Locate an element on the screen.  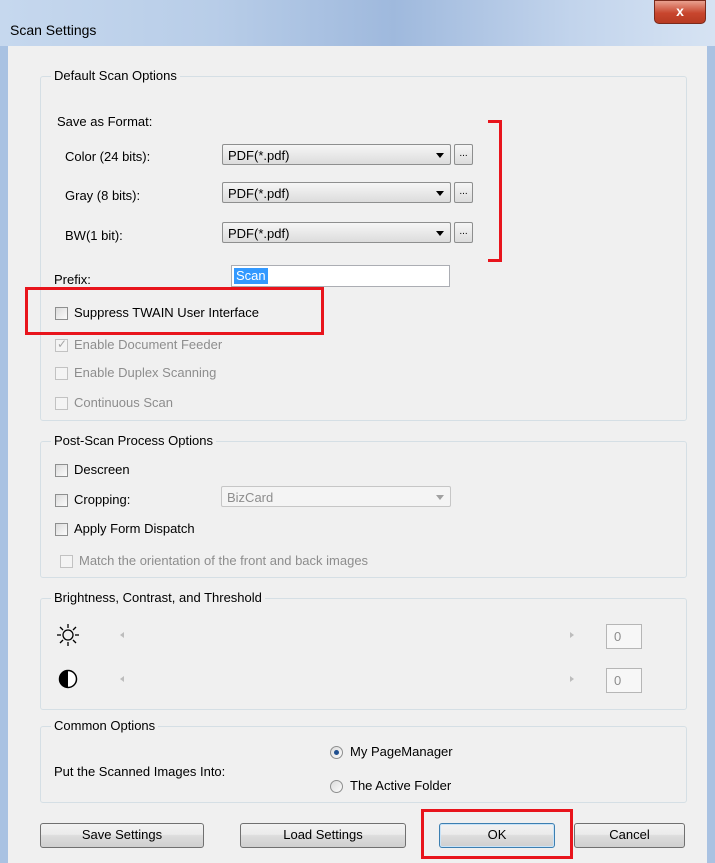
apply-form-dispatch-checkbox is located at coordinates (61, 529).